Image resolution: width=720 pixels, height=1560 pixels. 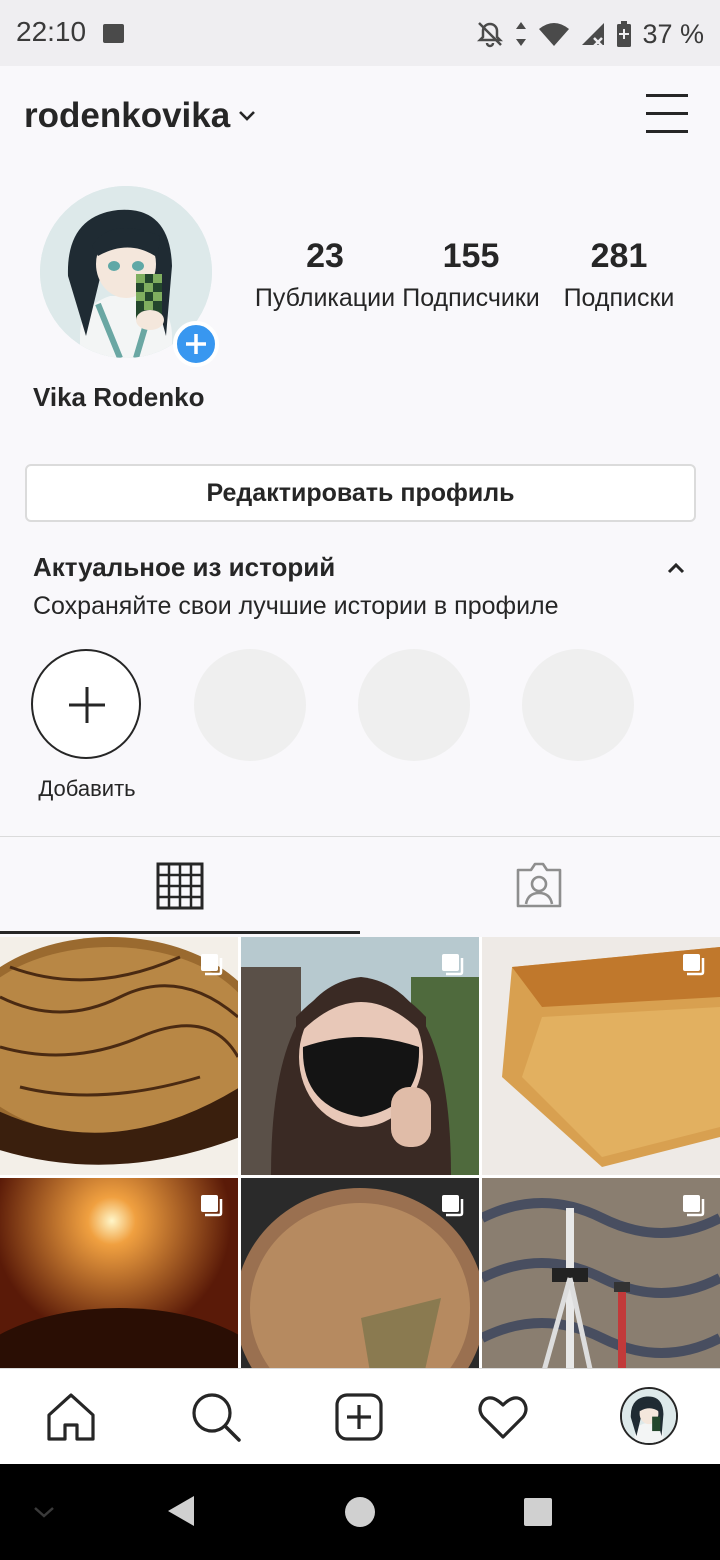 I want to click on followers-label: Подписчики, so click(x=471, y=298).